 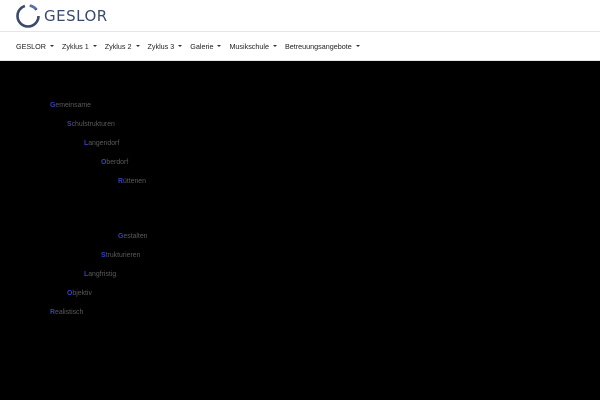 I want to click on acronym-word-rest: emeinsame, so click(x=73, y=105).